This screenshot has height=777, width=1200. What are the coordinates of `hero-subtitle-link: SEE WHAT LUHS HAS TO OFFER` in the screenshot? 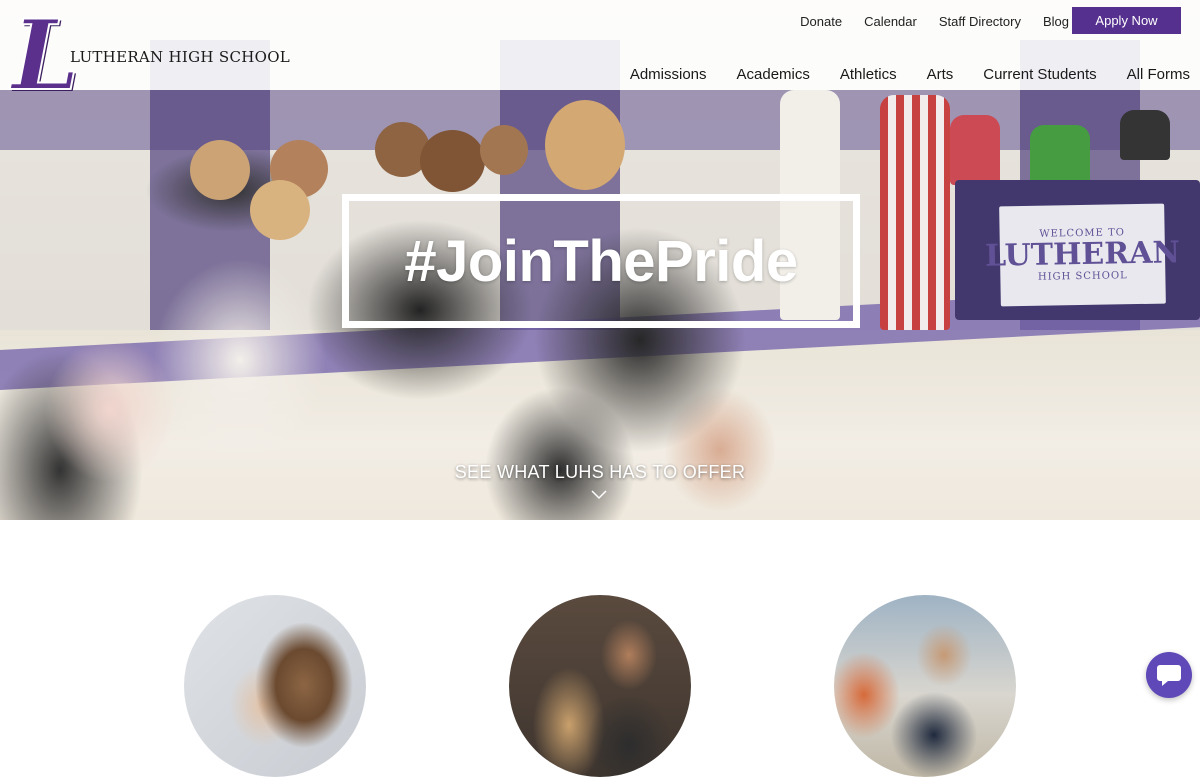 It's located at (600, 472).